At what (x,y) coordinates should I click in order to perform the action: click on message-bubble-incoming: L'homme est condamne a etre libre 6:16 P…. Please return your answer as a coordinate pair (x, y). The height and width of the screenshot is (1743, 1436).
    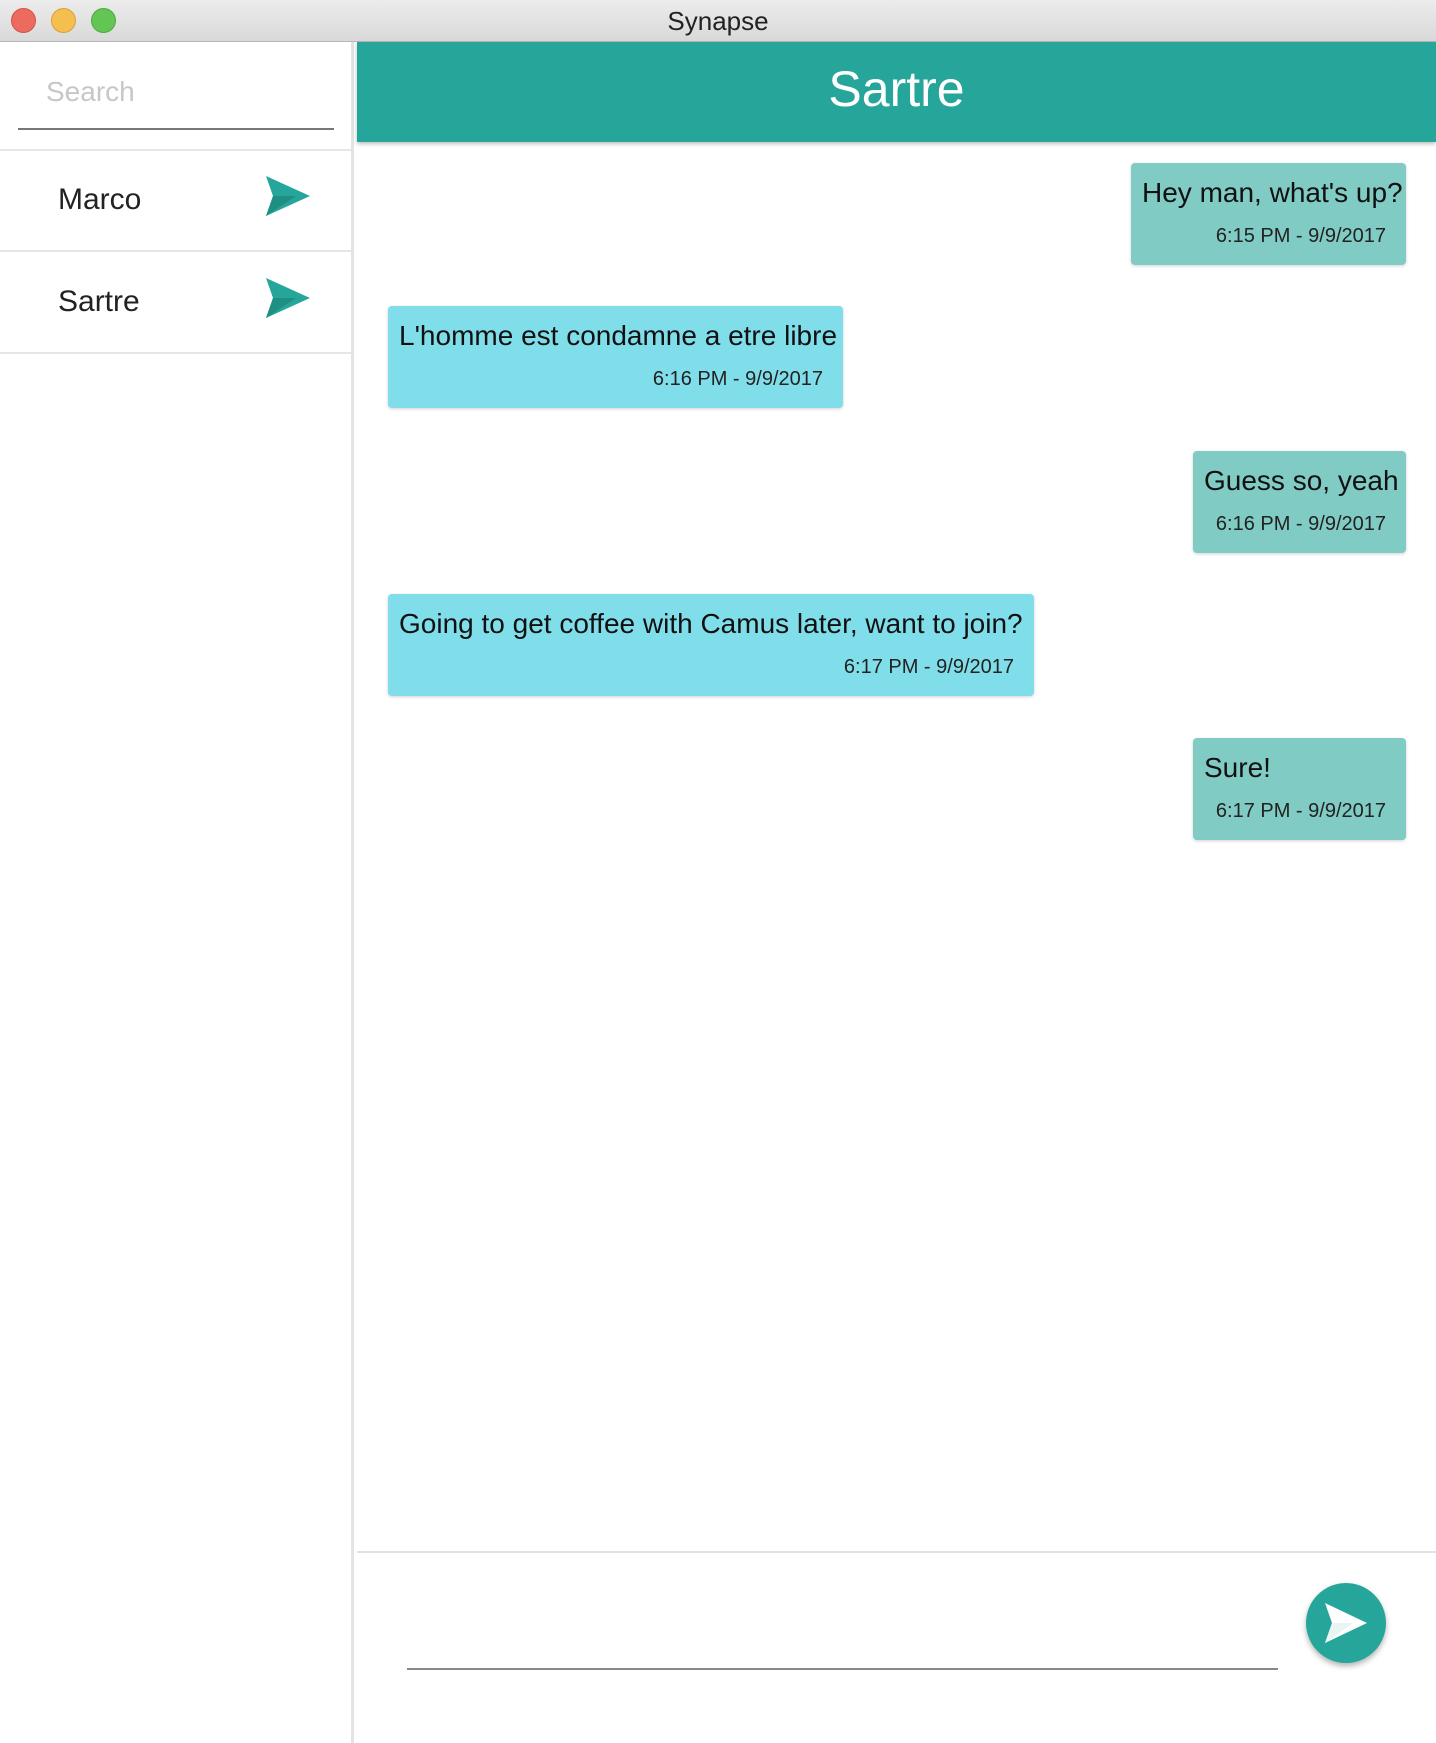
    Looking at the image, I should click on (615, 357).